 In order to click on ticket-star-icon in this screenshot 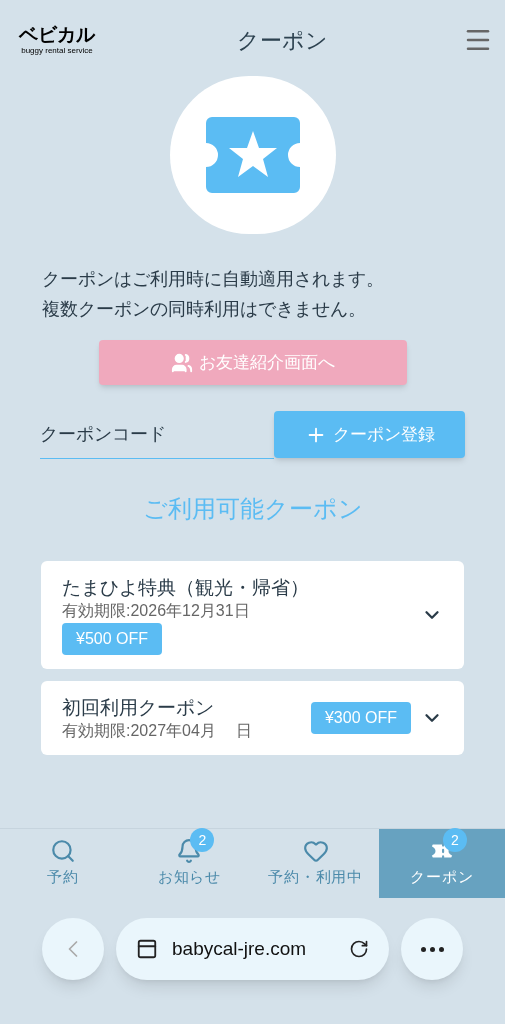, I will do `click(252, 155)`.